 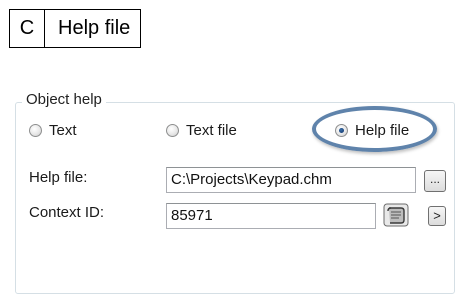 I want to click on figure-caption: C Help file, so click(x=75, y=28).